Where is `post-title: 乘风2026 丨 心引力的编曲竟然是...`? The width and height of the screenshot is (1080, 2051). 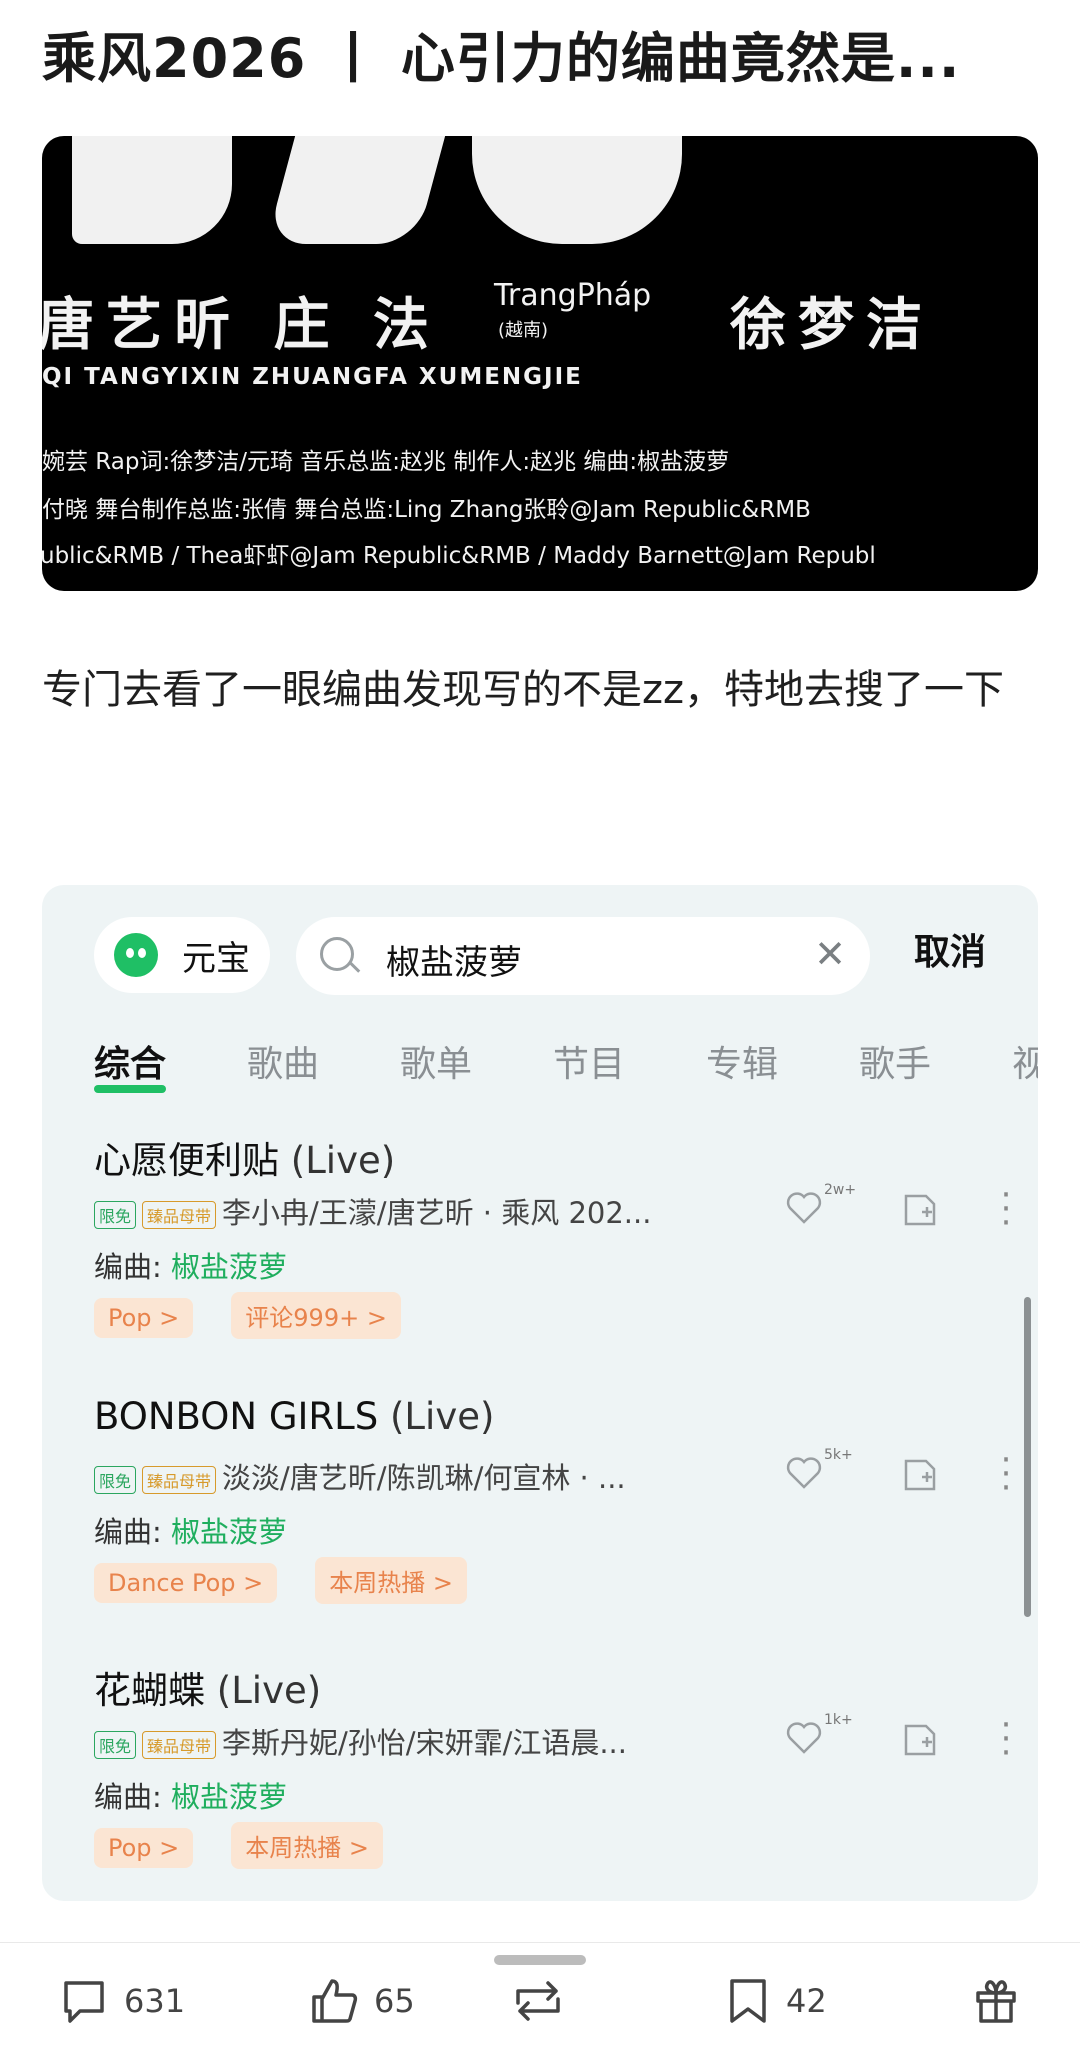 post-title: 乘风2026 丨 心引力的编曲竟然是... is located at coordinates (501, 58).